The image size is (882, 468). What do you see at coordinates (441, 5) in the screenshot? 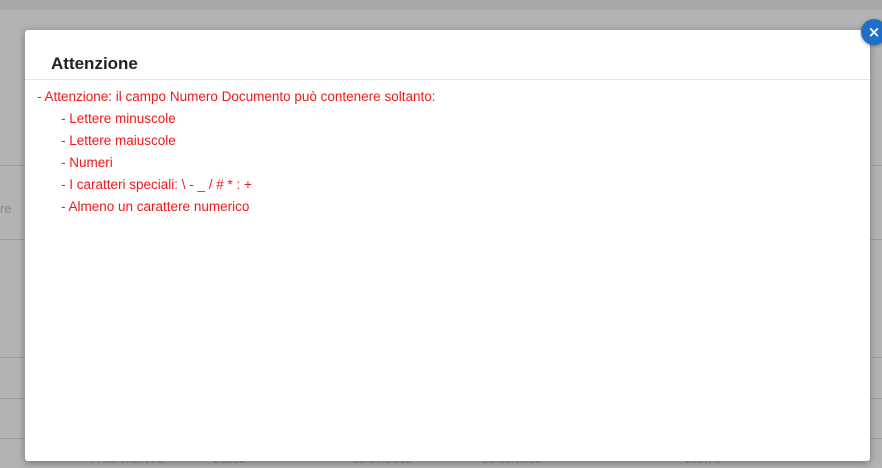
I see `background-top-bar` at bounding box center [441, 5].